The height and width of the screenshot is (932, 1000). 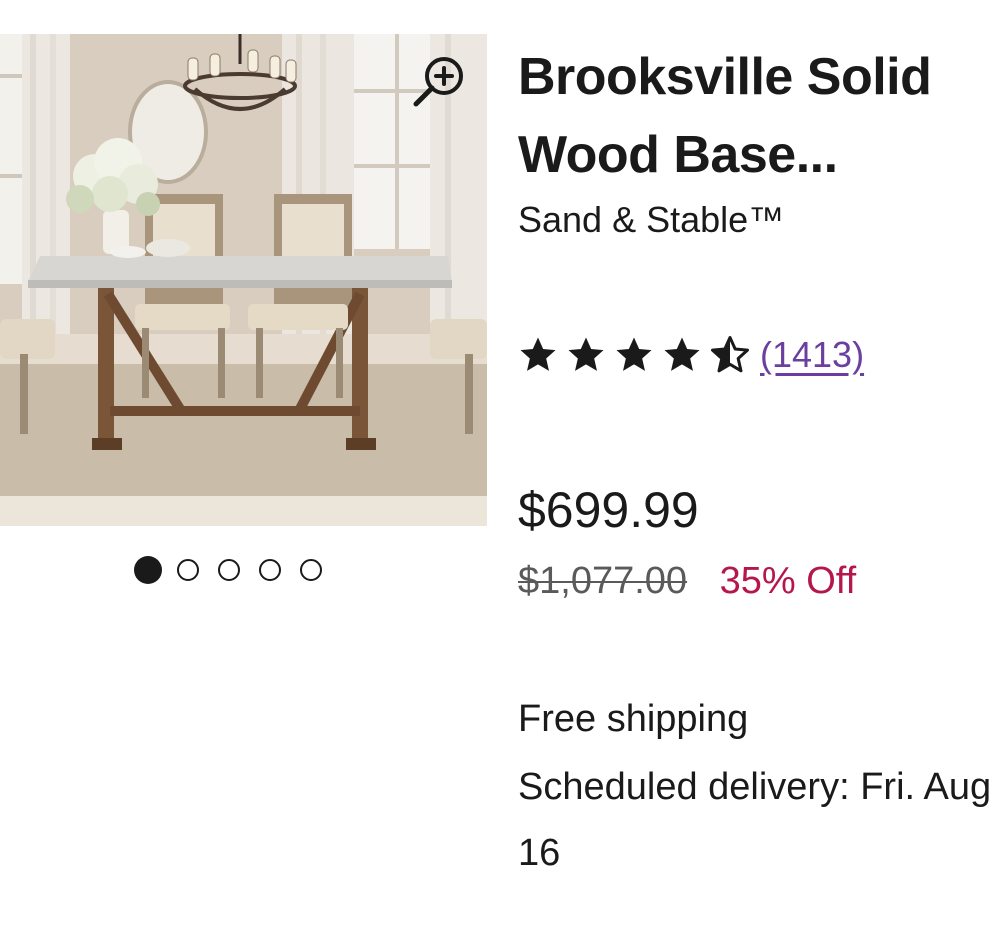 What do you see at coordinates (788, 581) in the screenshot?
I see `discount-badge: 35% Off` at bounding box center [788, 581].